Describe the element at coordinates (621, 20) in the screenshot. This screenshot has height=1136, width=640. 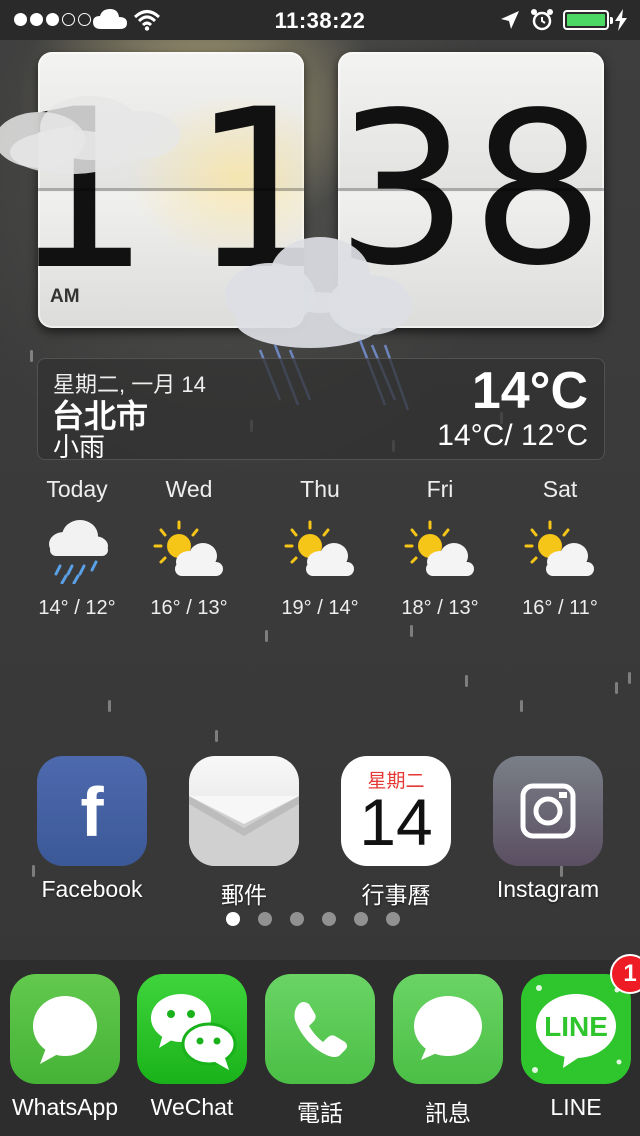
I see `charging-bolt-icon` at that location.